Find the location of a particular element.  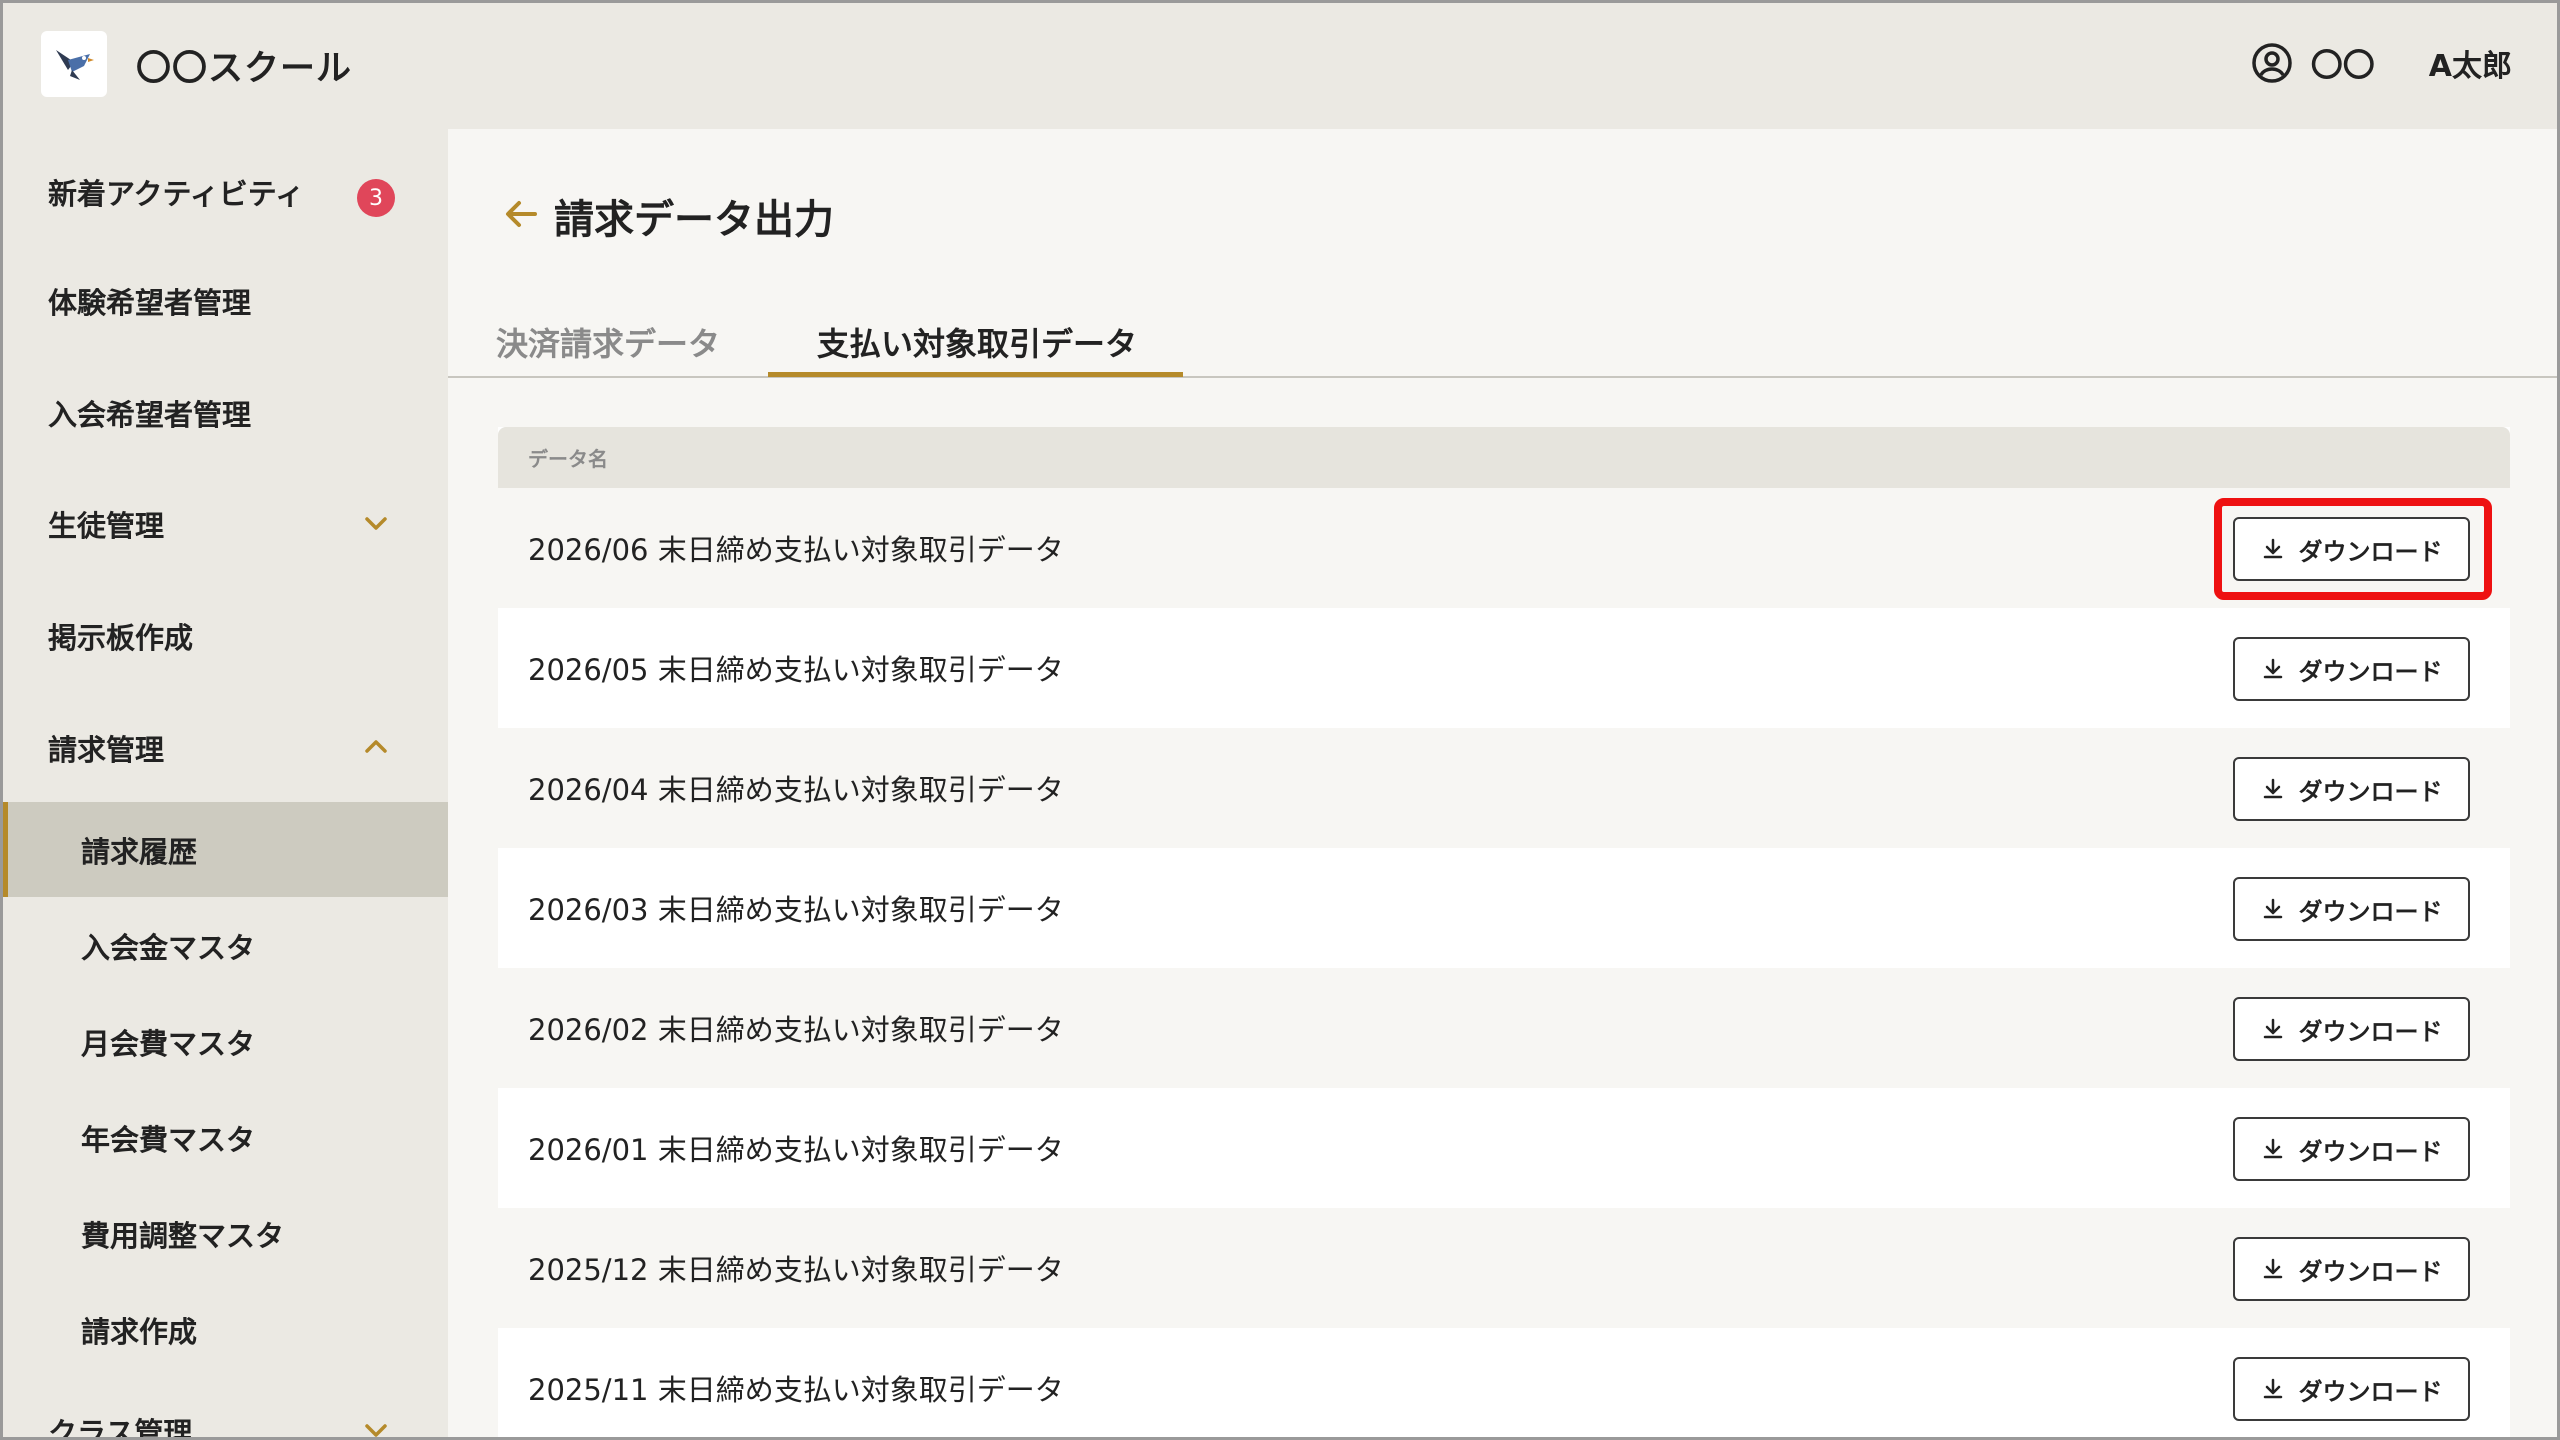

sidebar-item-billing: 請求管理 is located at coordinates (224, 747).